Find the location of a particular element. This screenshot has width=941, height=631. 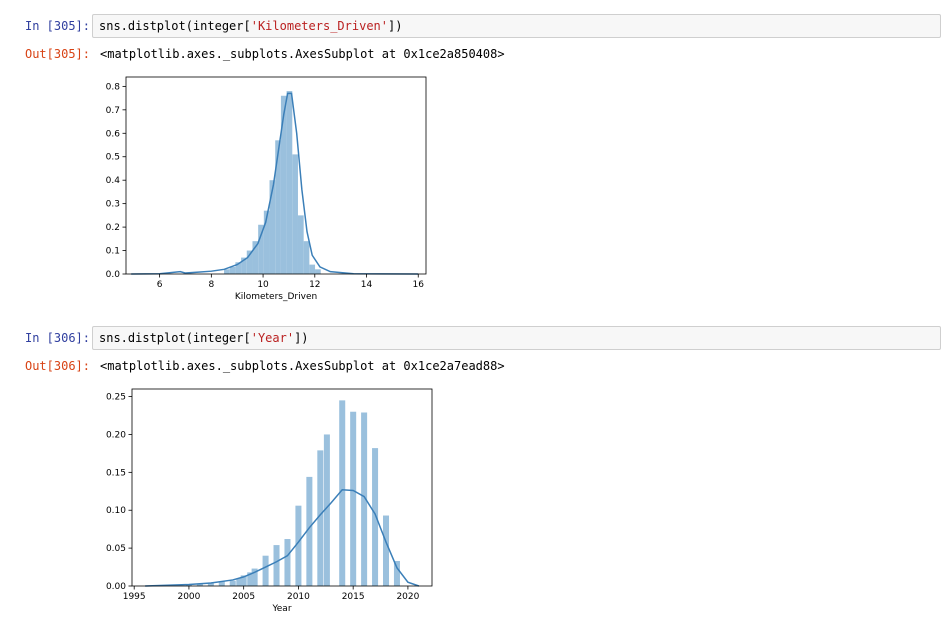

x-tick-label: 12 is located at coordinates (314, 285).